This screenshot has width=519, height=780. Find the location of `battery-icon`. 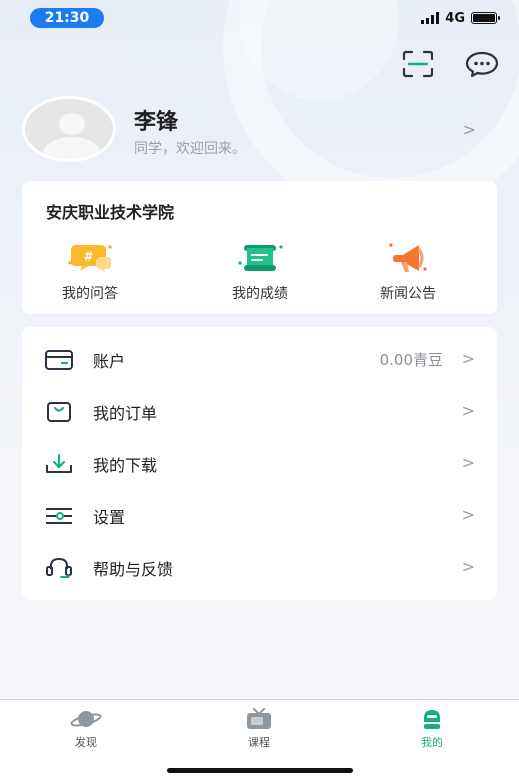

battery-icon is located at coordinates (485, 18).